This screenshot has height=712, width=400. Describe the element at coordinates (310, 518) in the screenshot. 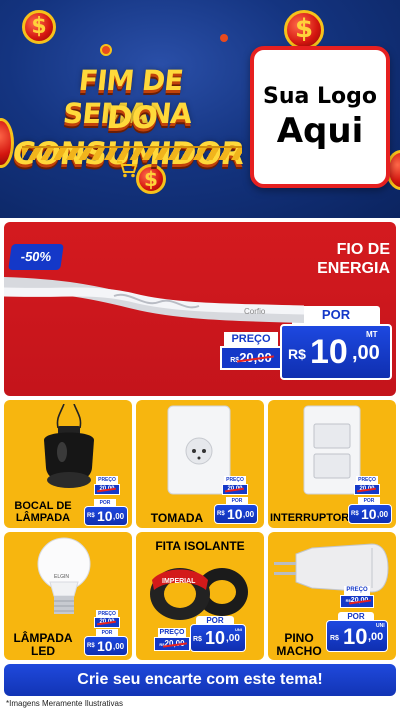

I see `product-name: INTERRUPTOR` at that location.